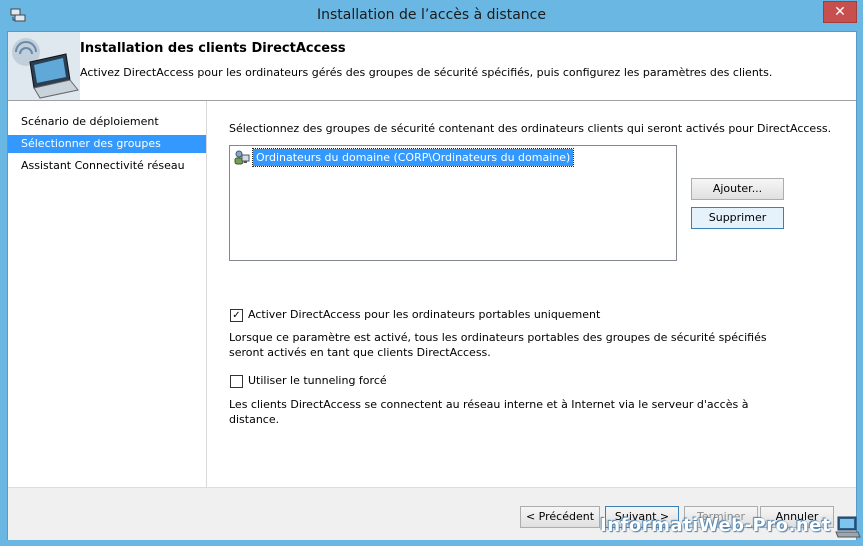 The width and height of the screenshot is (863, 546). I want to click on forced-tunneling-label: Utiliser le tunneling forcé, so click(317, 380).